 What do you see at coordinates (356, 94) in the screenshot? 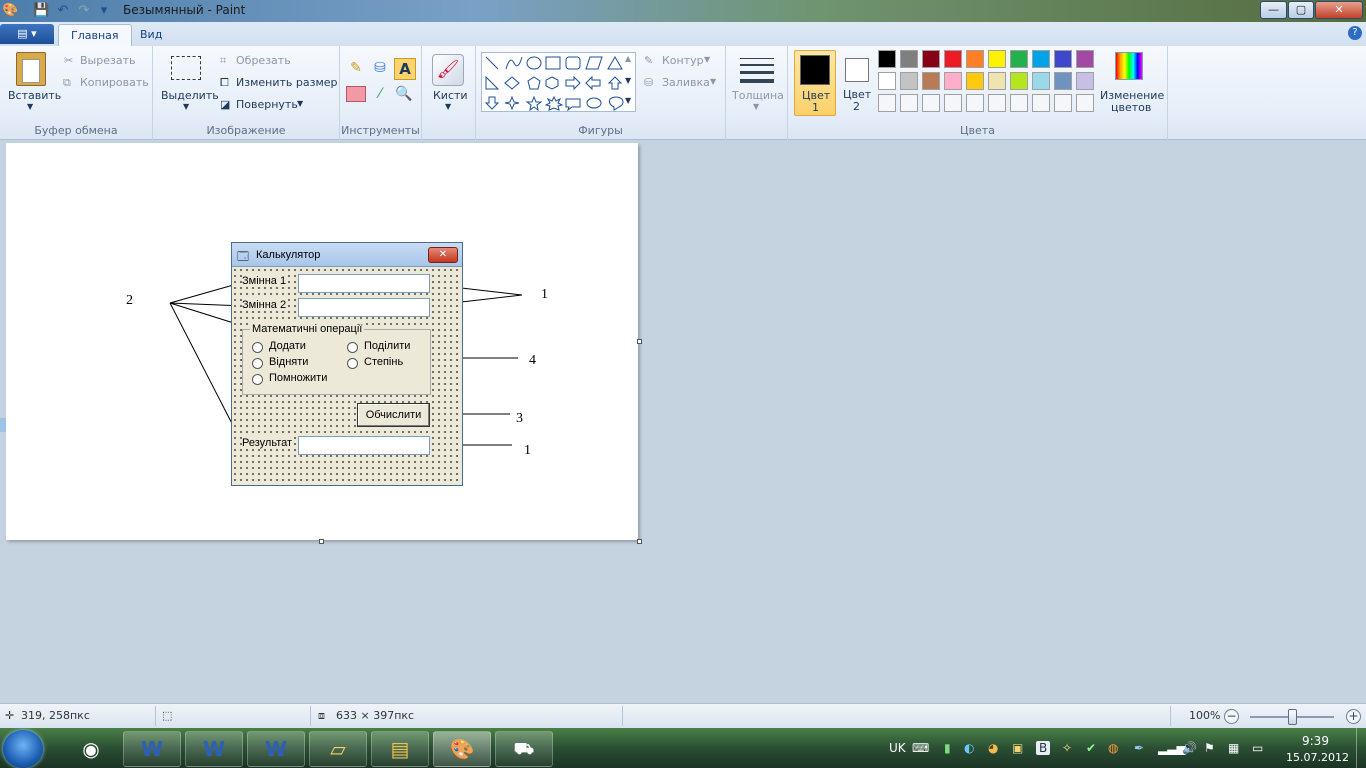
I see `eraser-icon` at bounding box center [356, 94].